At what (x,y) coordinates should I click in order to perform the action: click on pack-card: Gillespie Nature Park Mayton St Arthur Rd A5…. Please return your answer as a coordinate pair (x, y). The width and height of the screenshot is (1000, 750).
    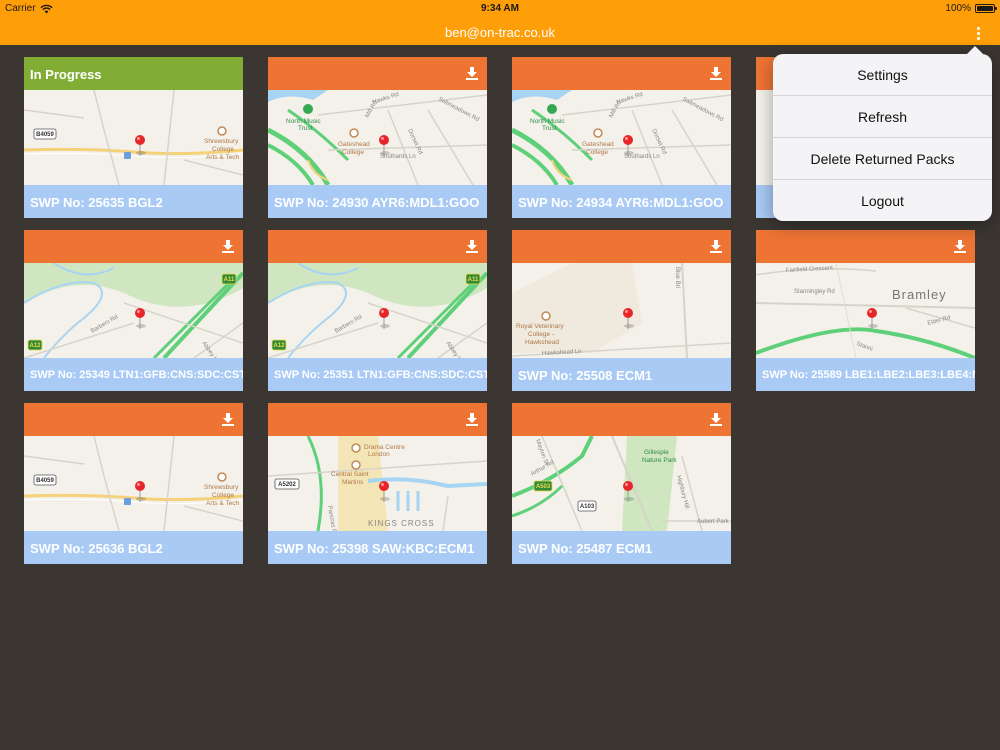
    Looking at the image, I should click on (621, 483).